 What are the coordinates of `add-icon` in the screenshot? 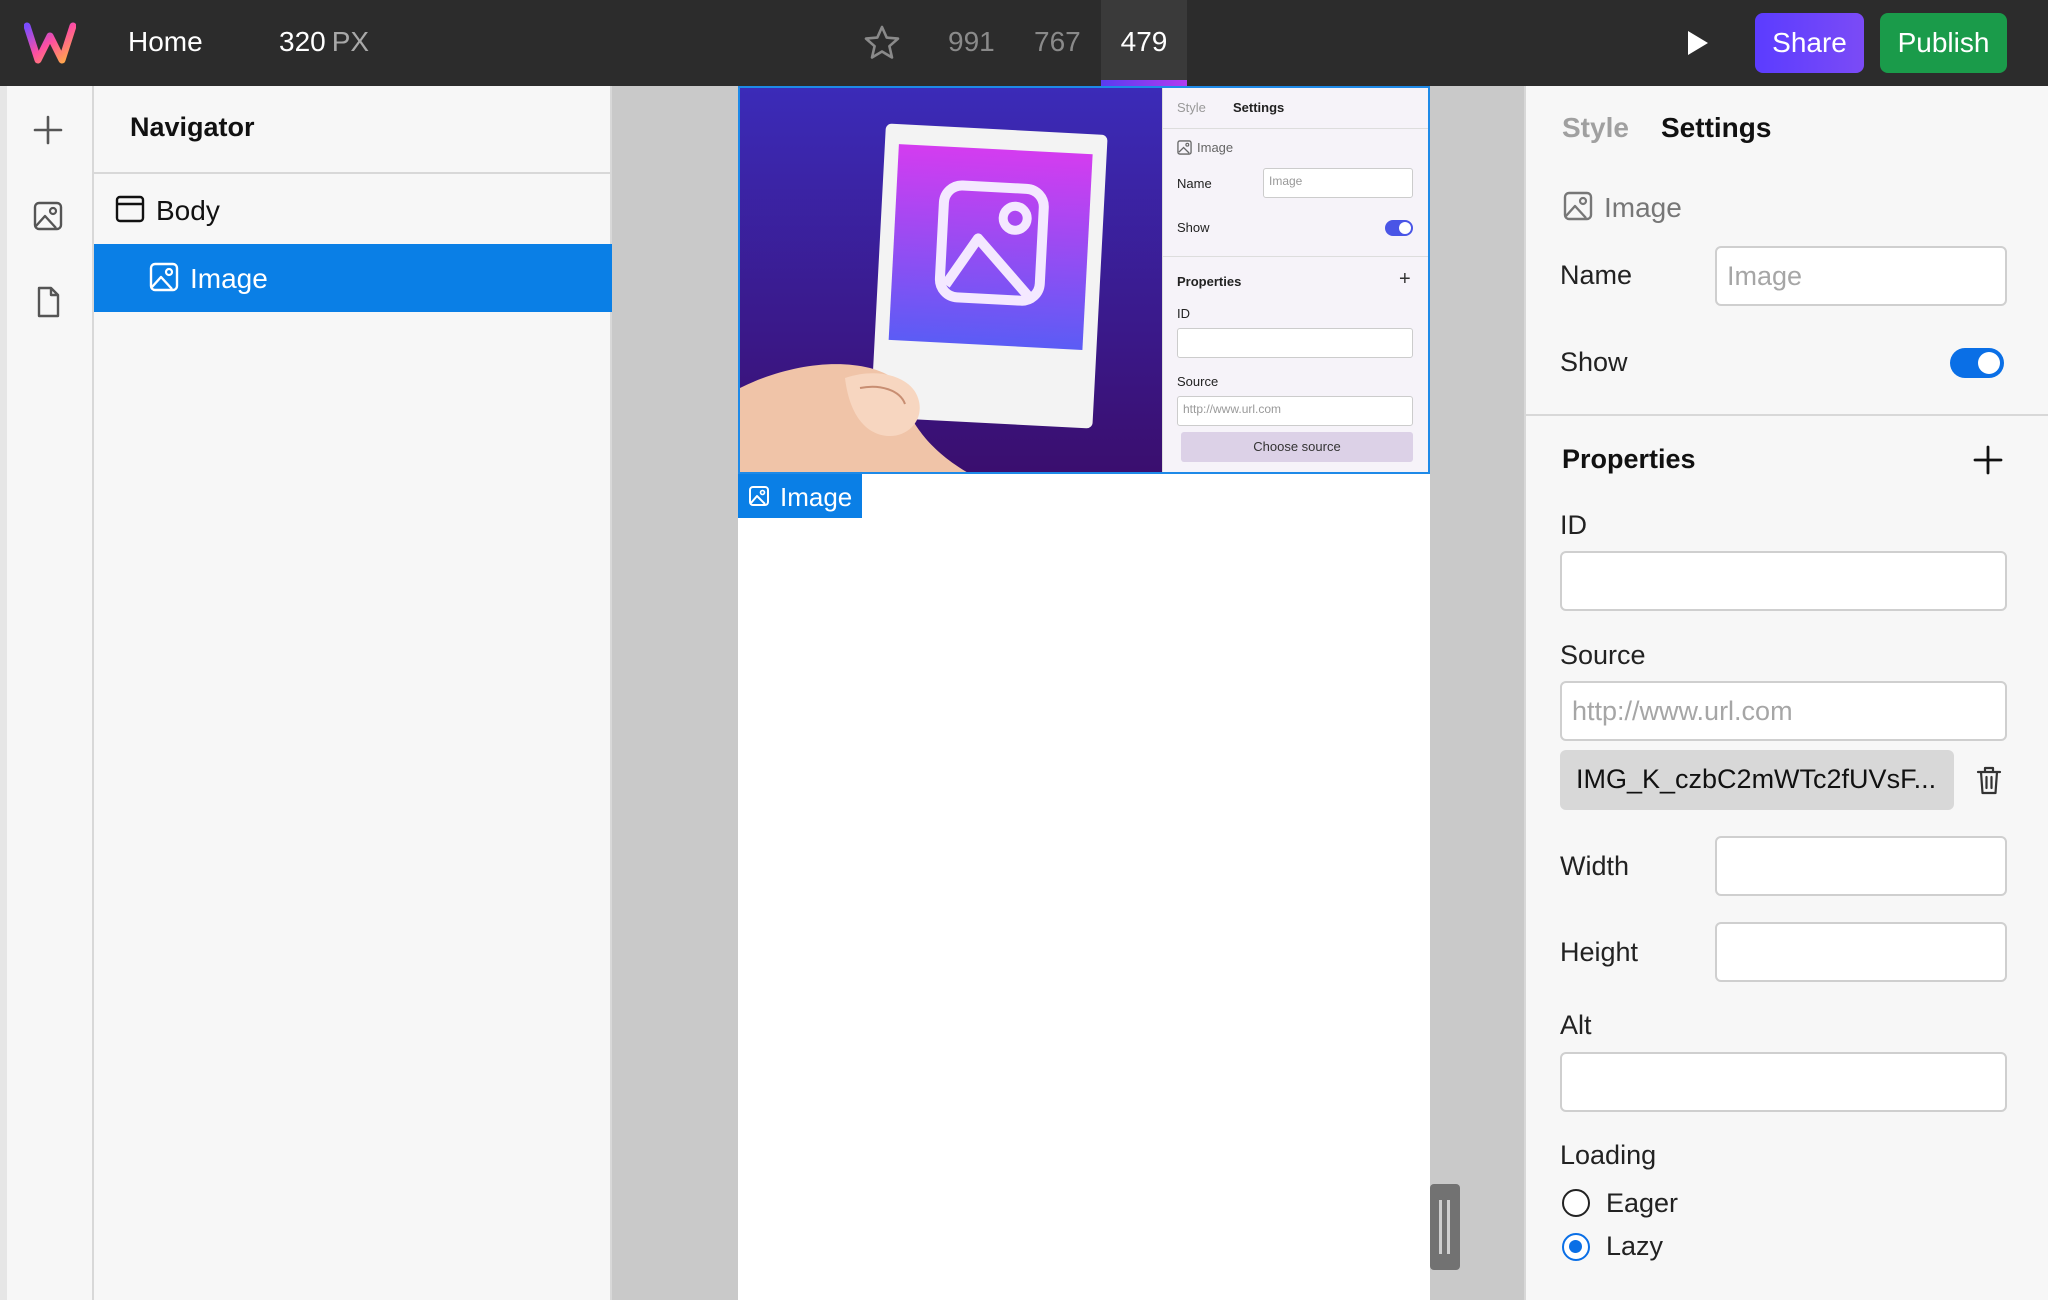 It's located at (48, 130).